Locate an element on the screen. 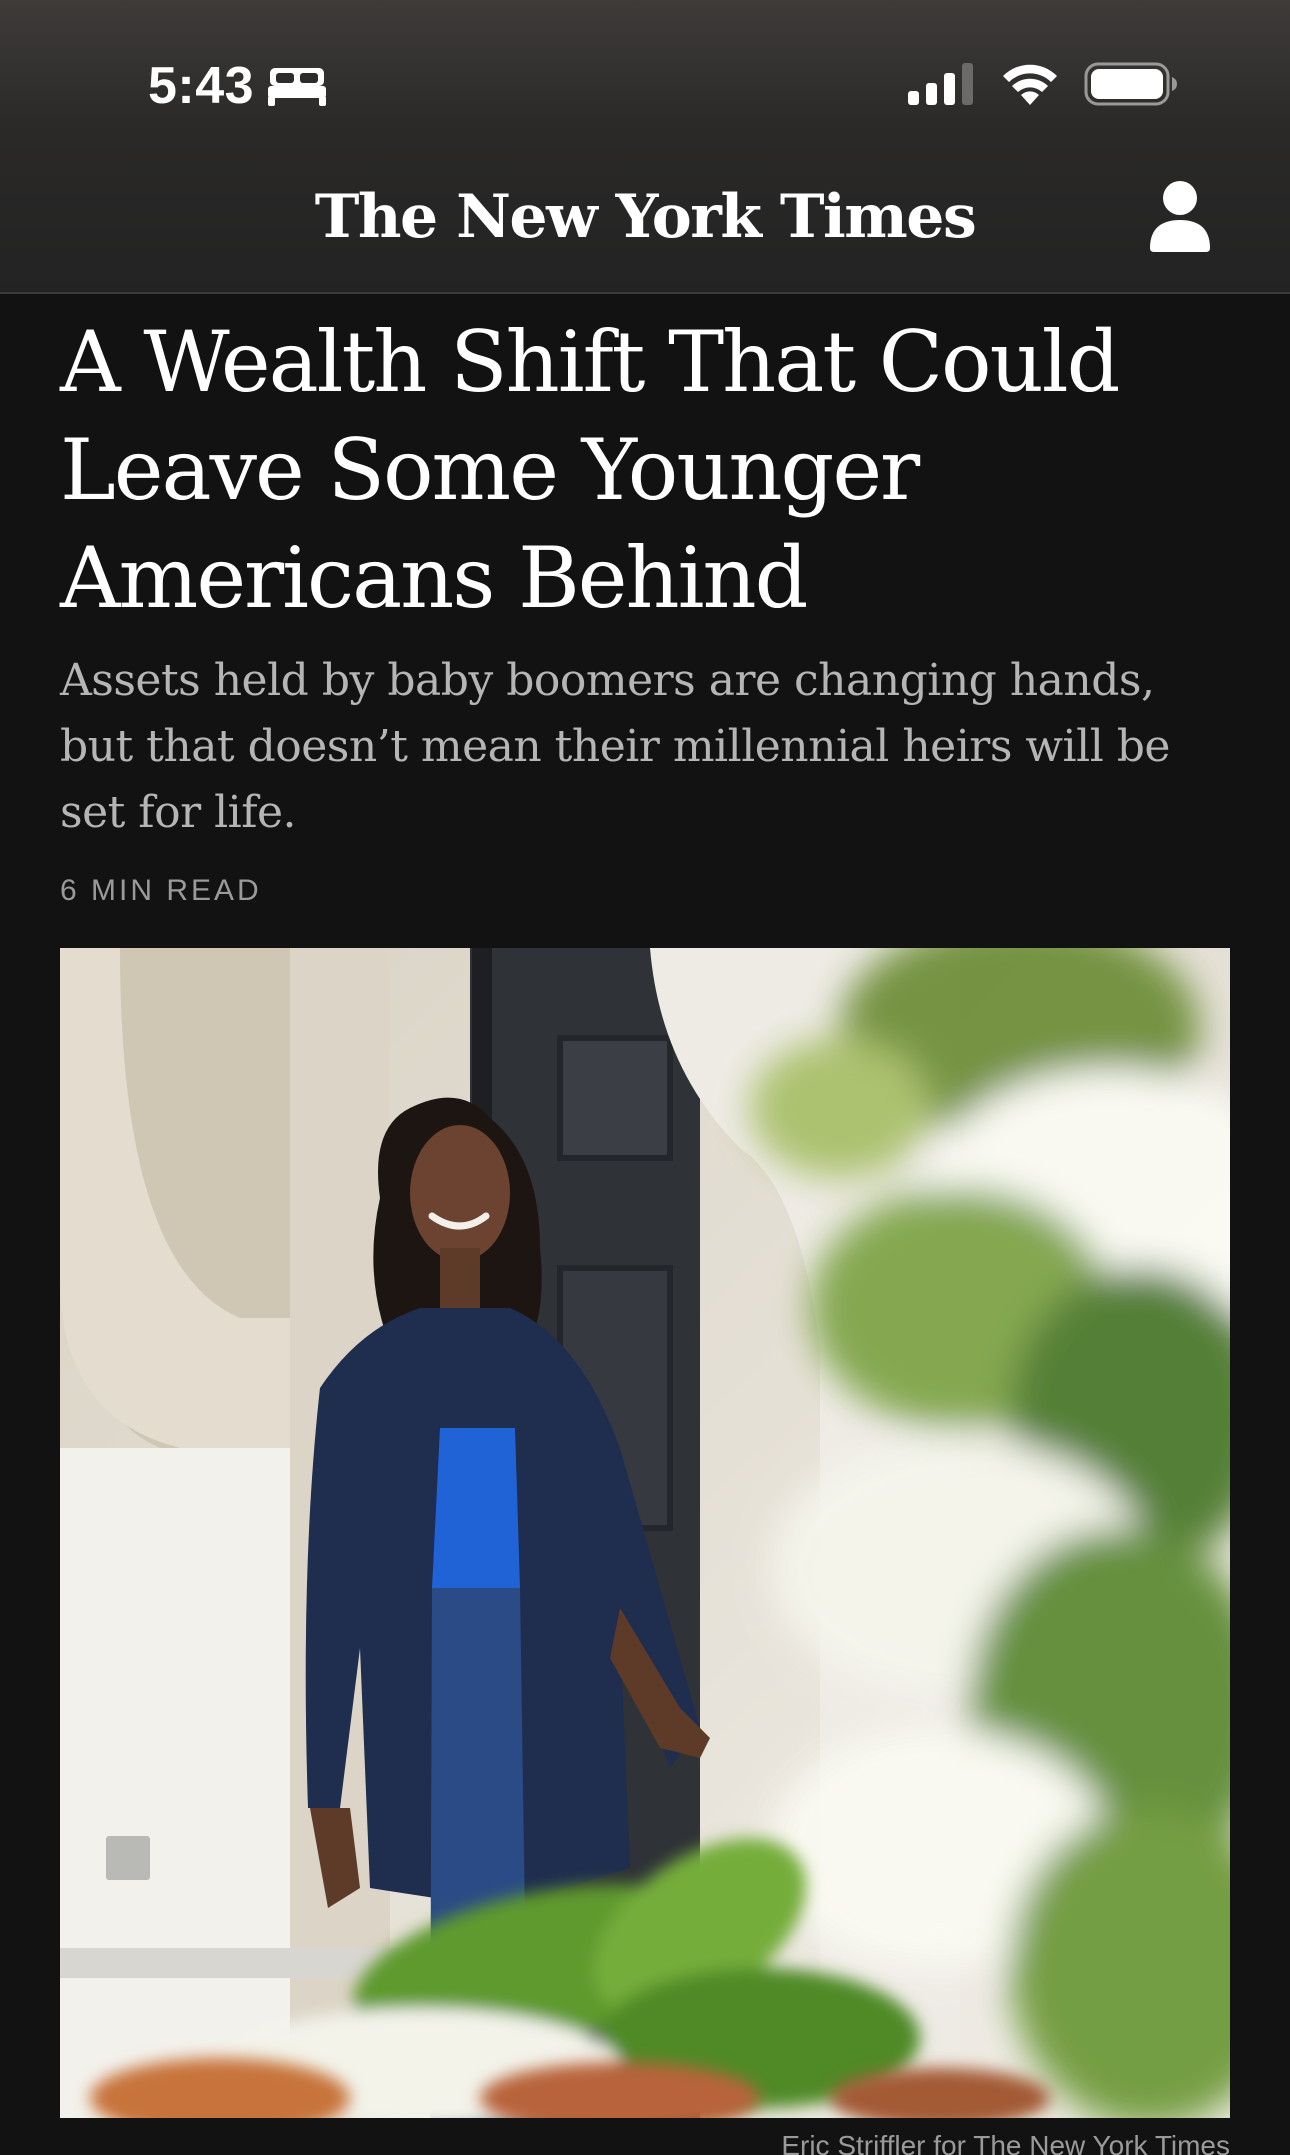 This screenshot has height=2155, width=1290. nav-bar: The New York Times is located at coordinates (645, 227).